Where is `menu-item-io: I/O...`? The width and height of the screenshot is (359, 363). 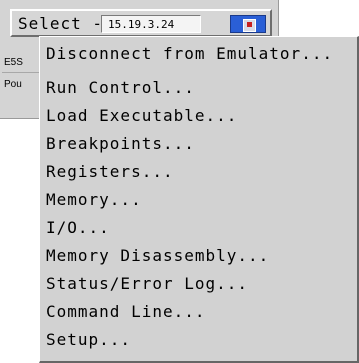 menu-item-io: I/O... is located at coordinates (198, 227).